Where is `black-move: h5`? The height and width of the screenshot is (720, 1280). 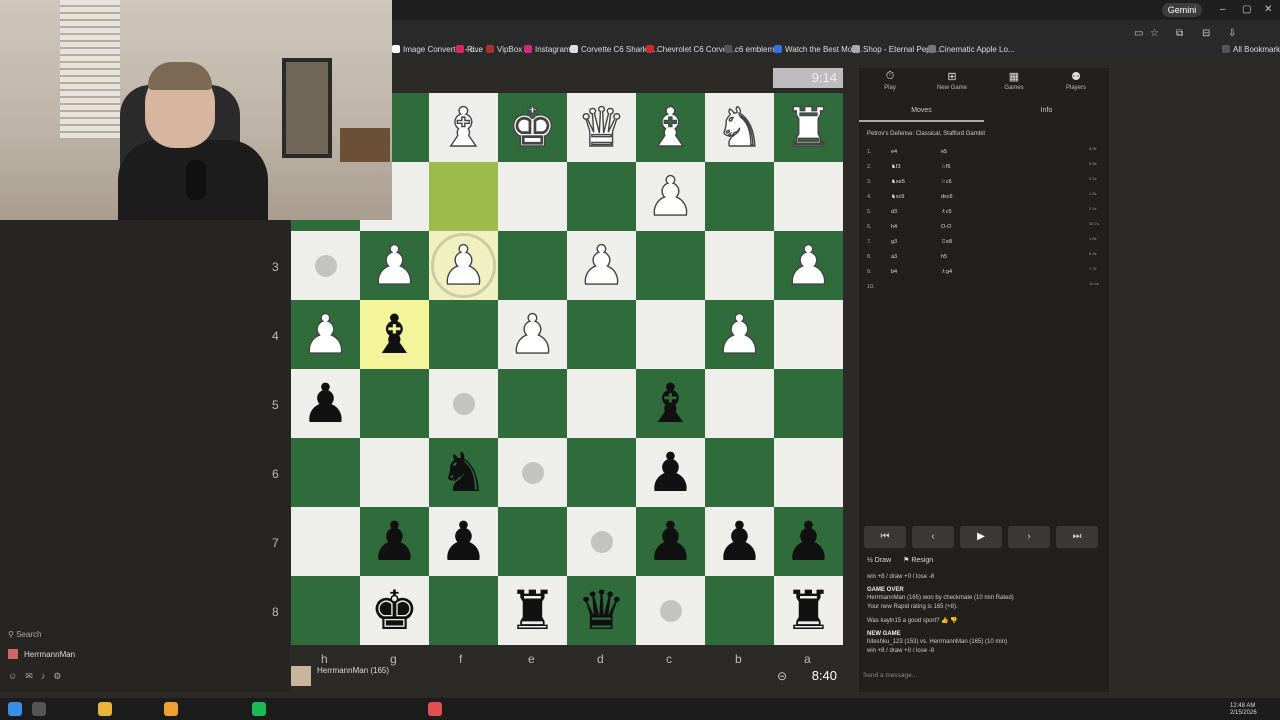
black-move: h5 is located at coordinates (944, 257).